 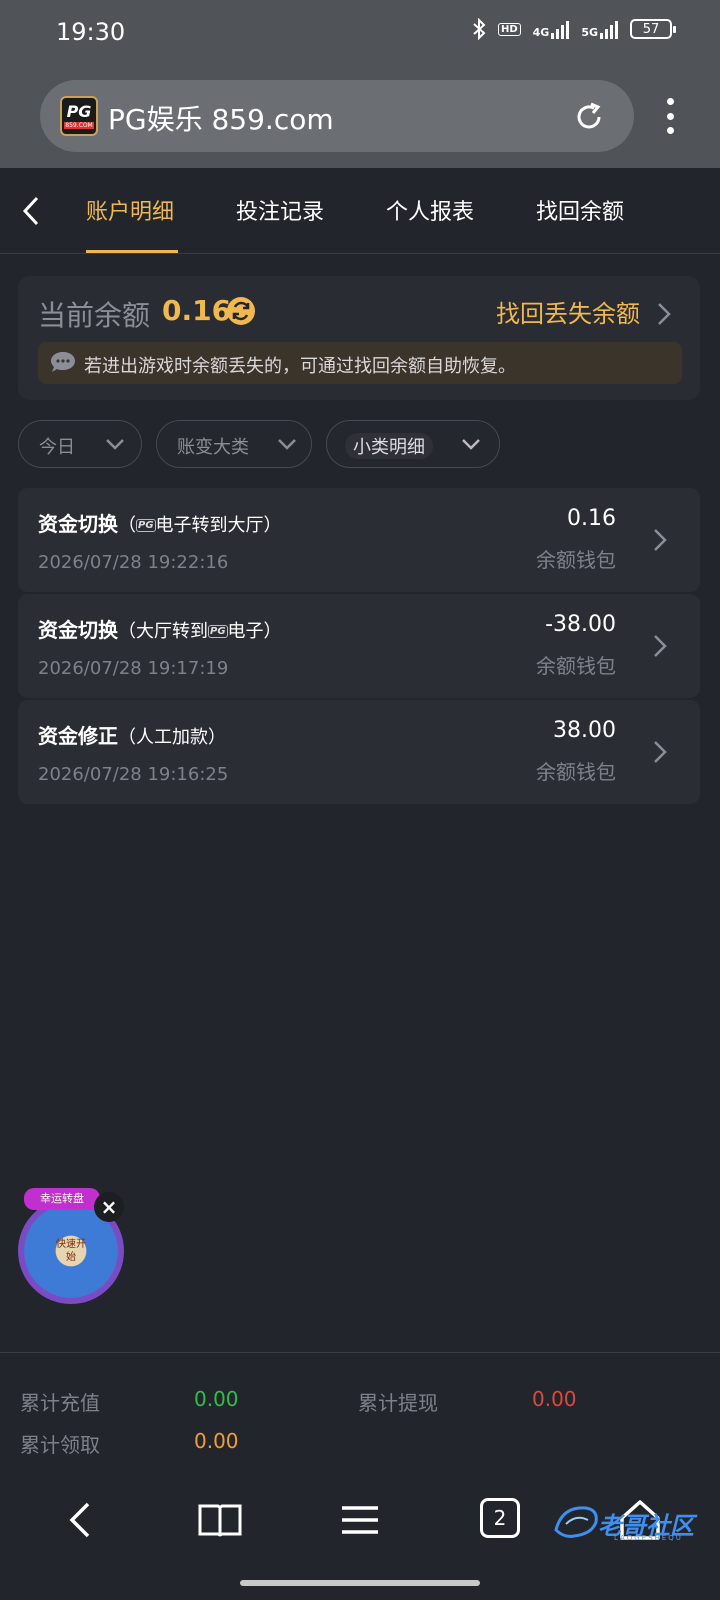 I want to click on total-claim-label: 累计领取, so click(x=60, y=1445).